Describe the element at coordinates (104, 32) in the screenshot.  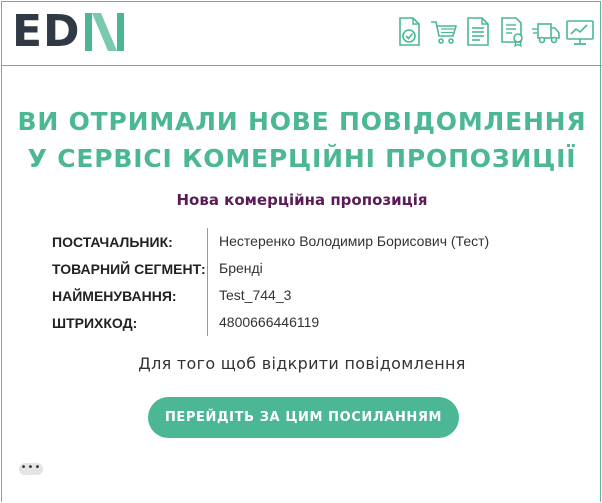
I see `logo-n-mark` at that location.